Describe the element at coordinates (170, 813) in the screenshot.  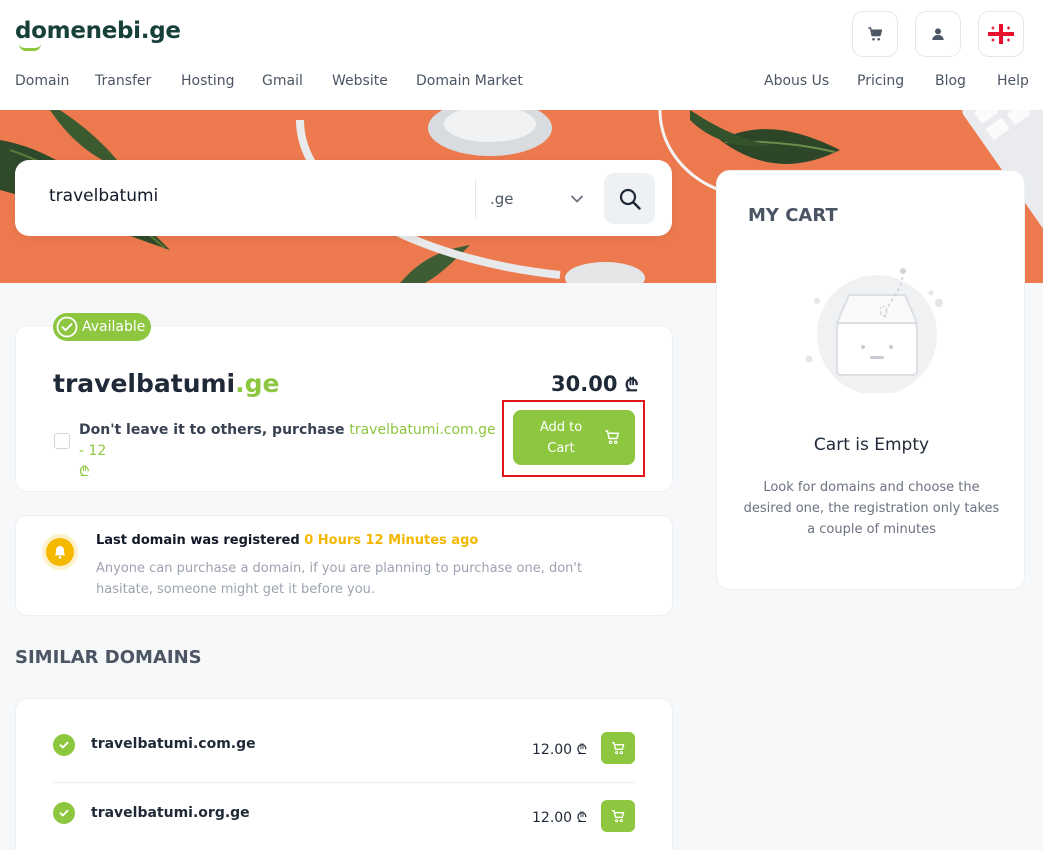
I see `similar-domain-name: travelbatumi.org.ge` at that location.